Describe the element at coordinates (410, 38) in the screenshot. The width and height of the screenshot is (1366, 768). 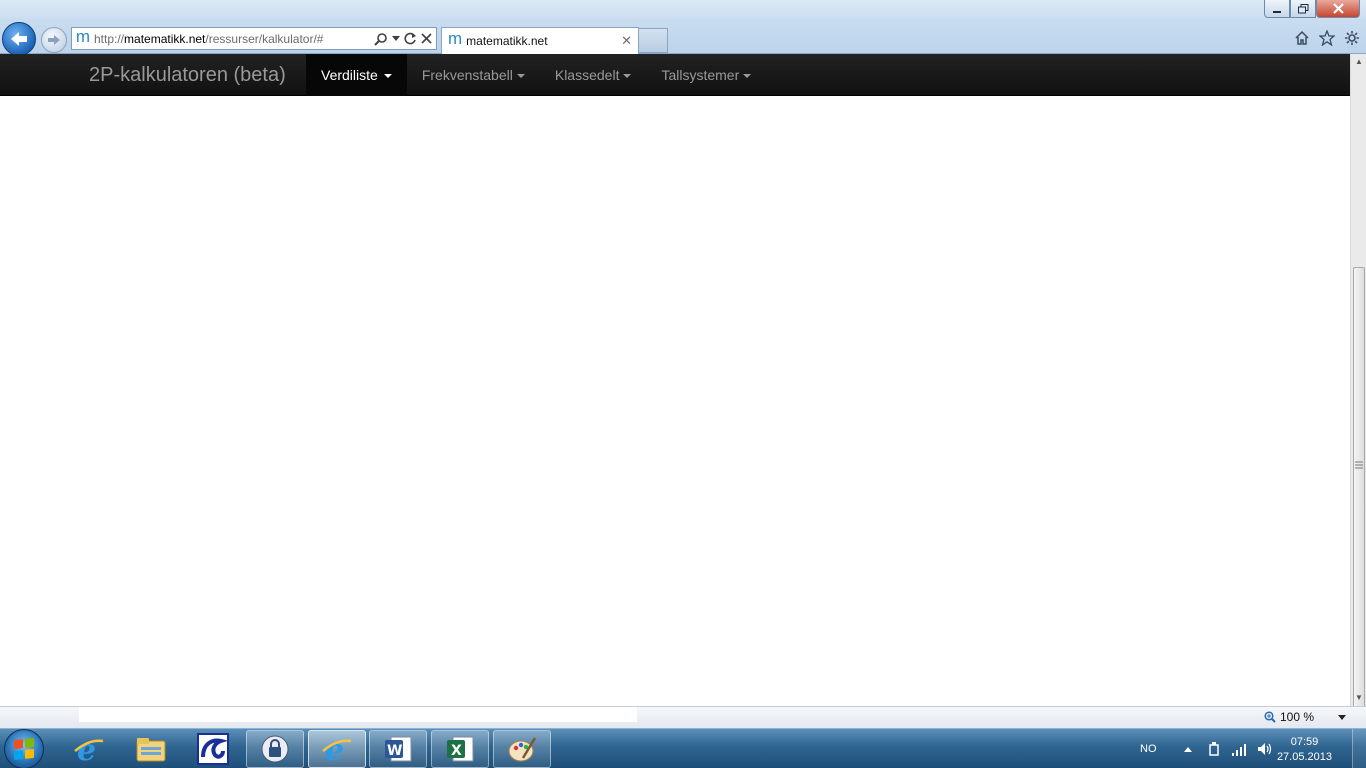
I see `refresh-icon` at that location.